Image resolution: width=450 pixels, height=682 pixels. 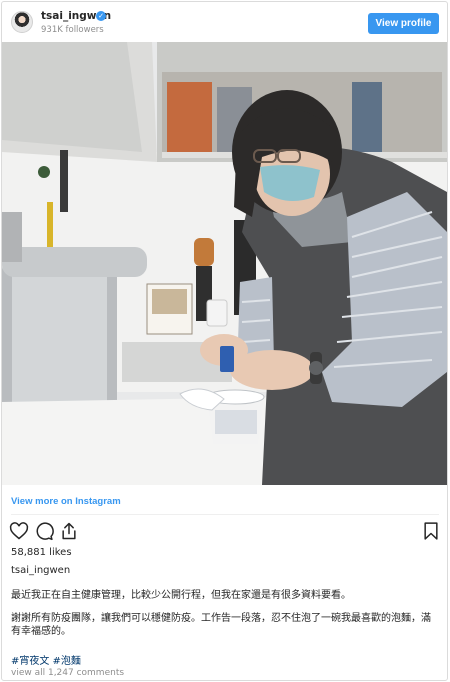 I want to click on bookmark-icon, so click(x=431, y=531).